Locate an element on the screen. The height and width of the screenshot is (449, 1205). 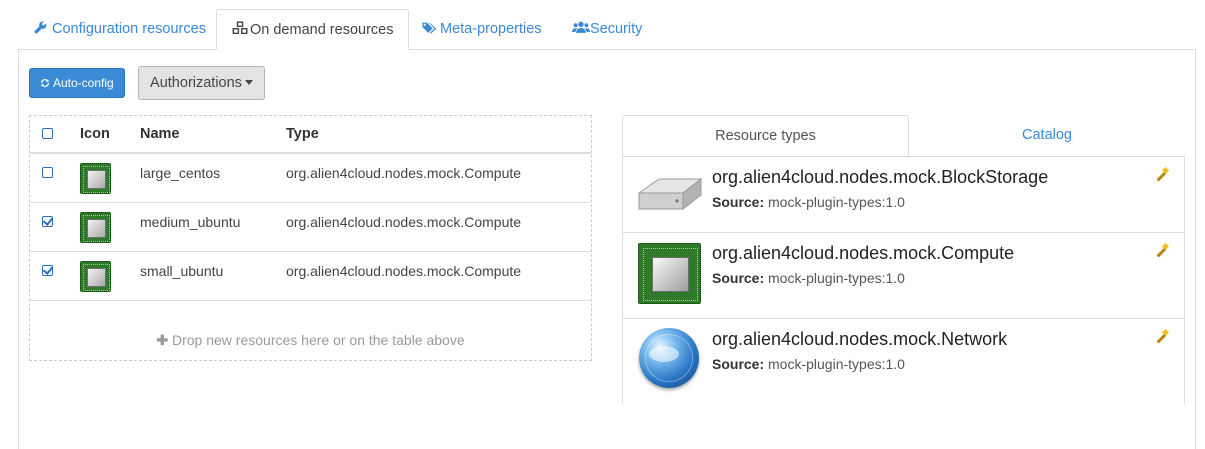
select-all-checkbox is located at coordinates (47, 133).